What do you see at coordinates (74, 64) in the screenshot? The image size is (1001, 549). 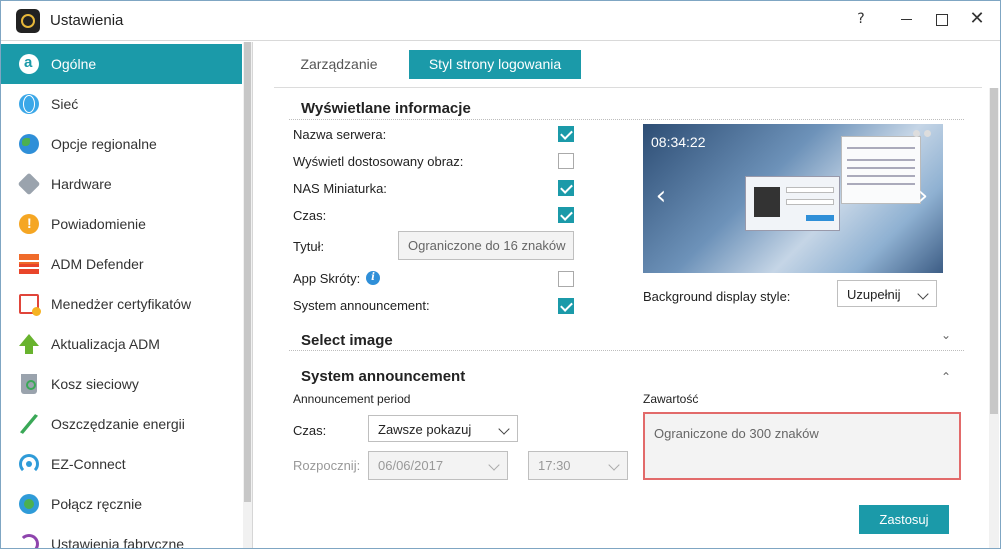 I see `sidebar-item-label: Ogólne` at bounding box center [74, 64].